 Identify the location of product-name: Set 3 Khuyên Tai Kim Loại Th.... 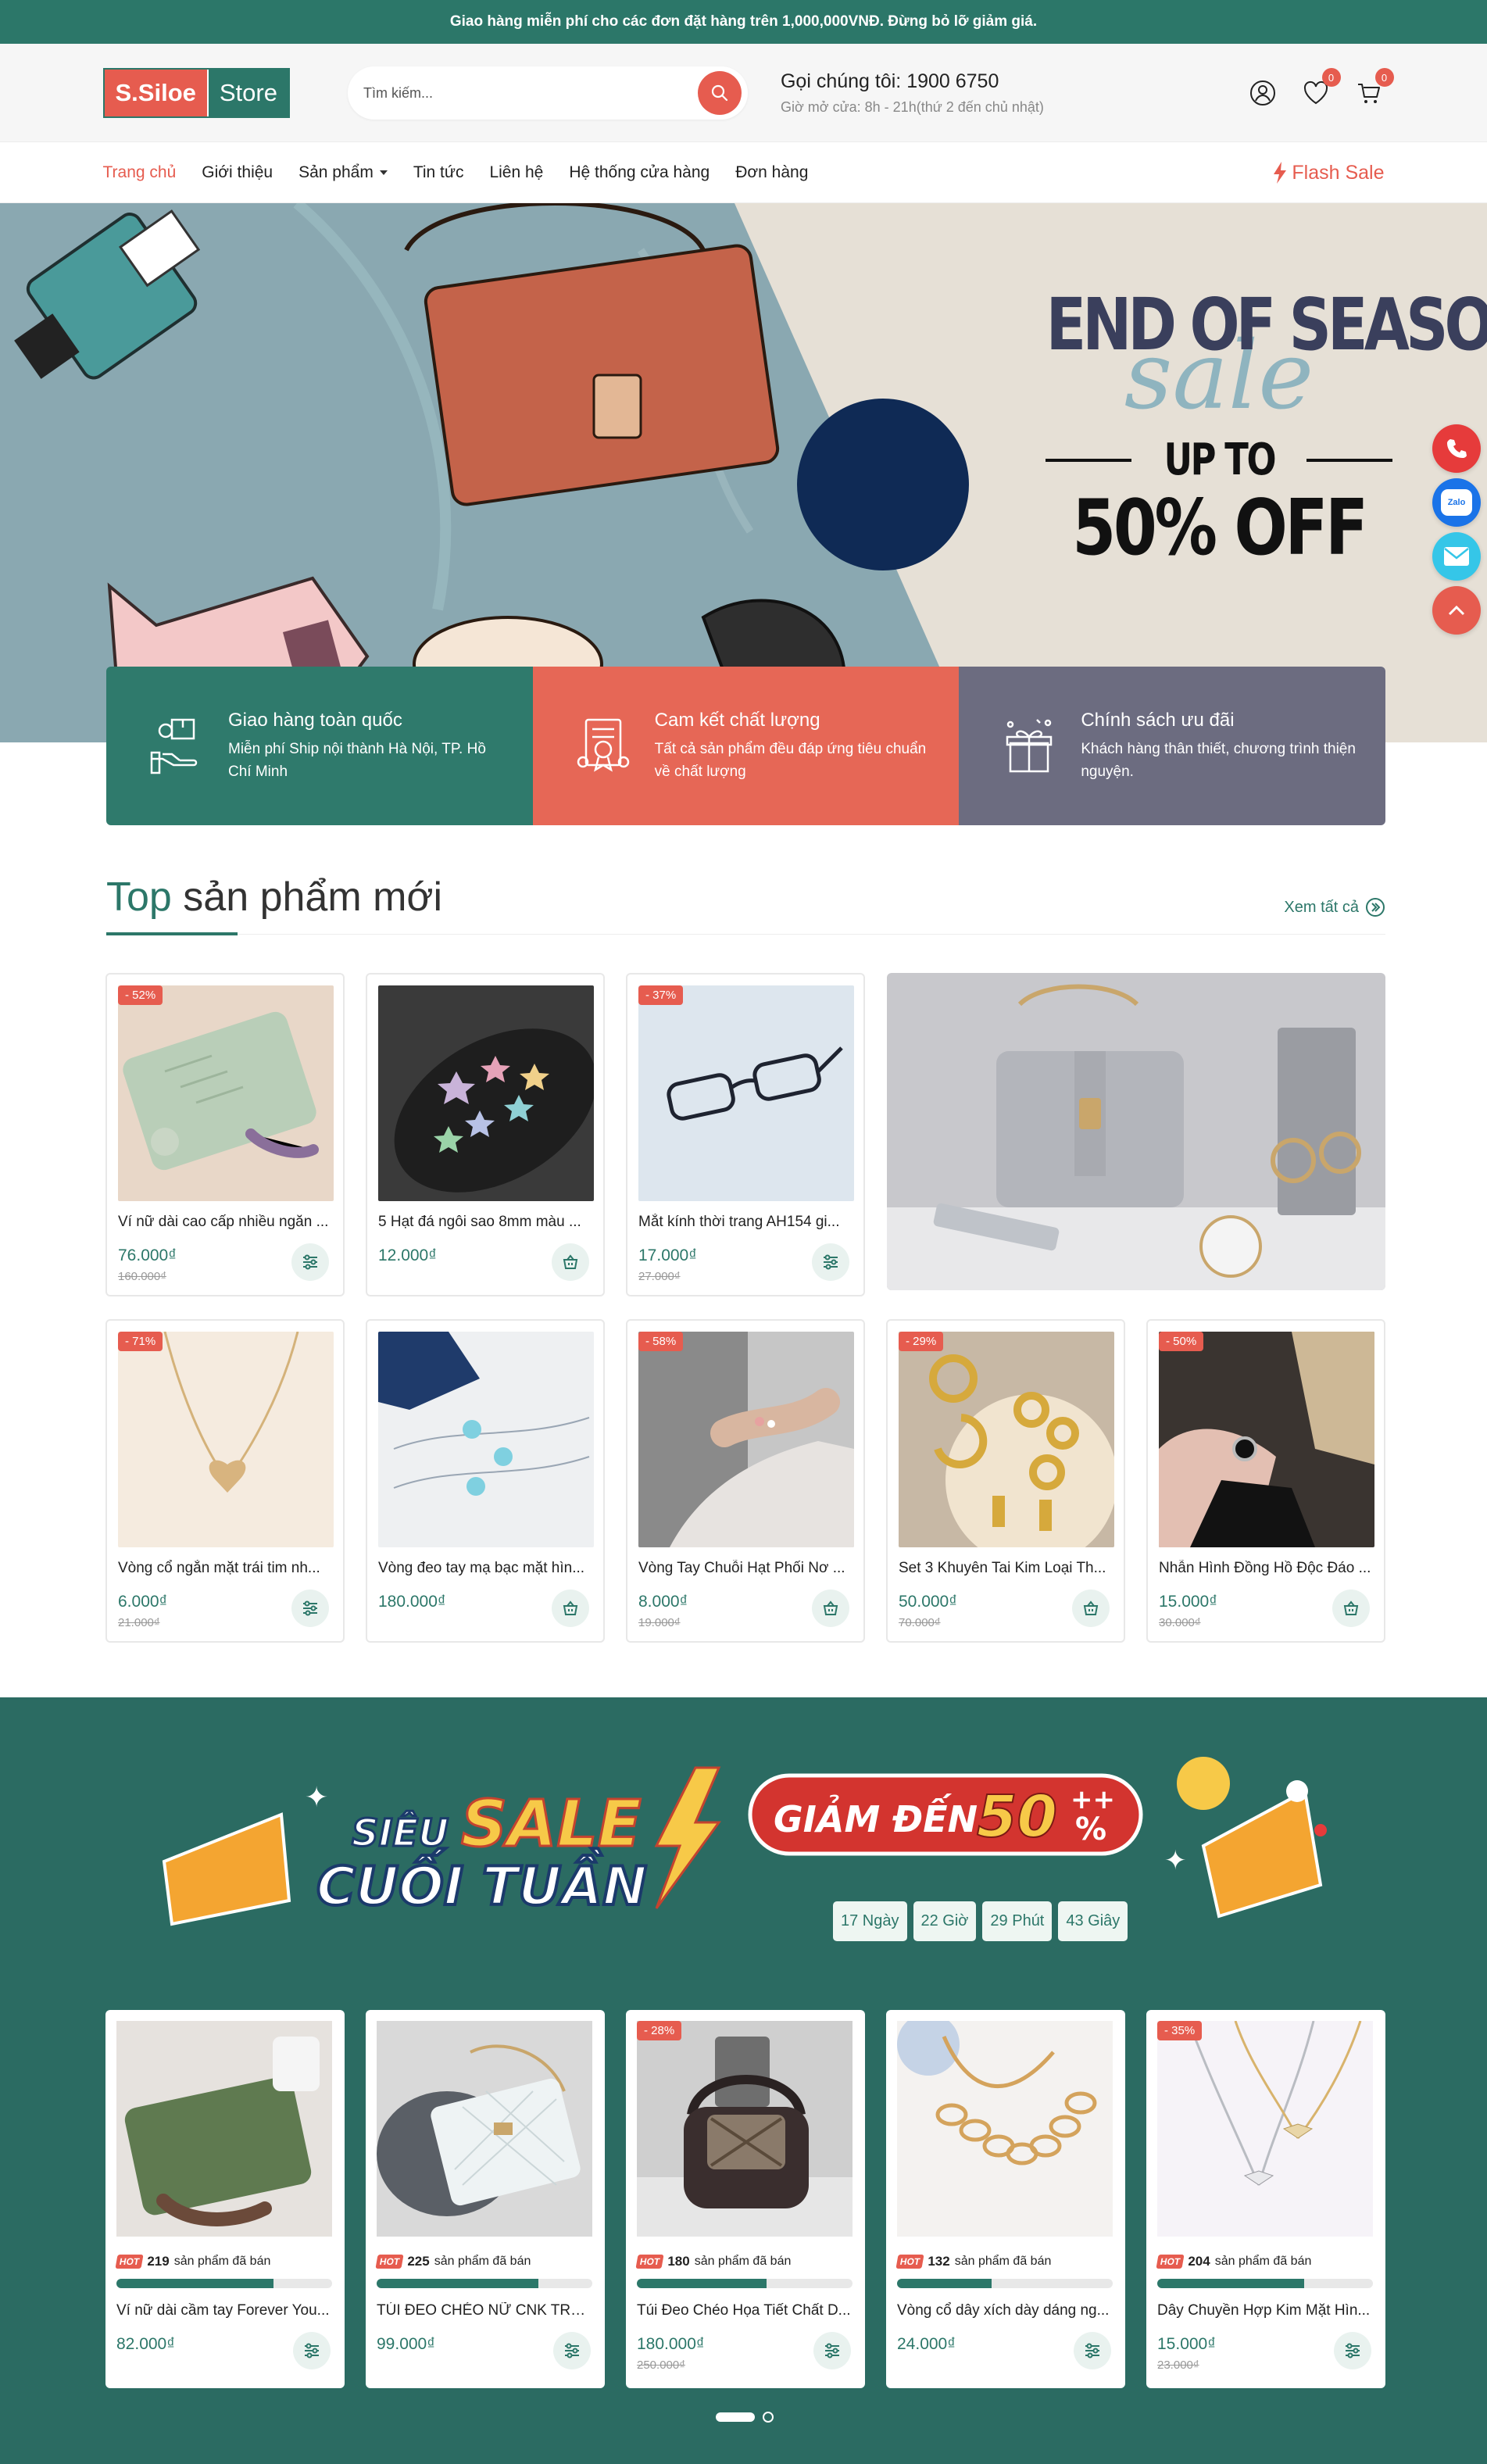
(1006, 1568).